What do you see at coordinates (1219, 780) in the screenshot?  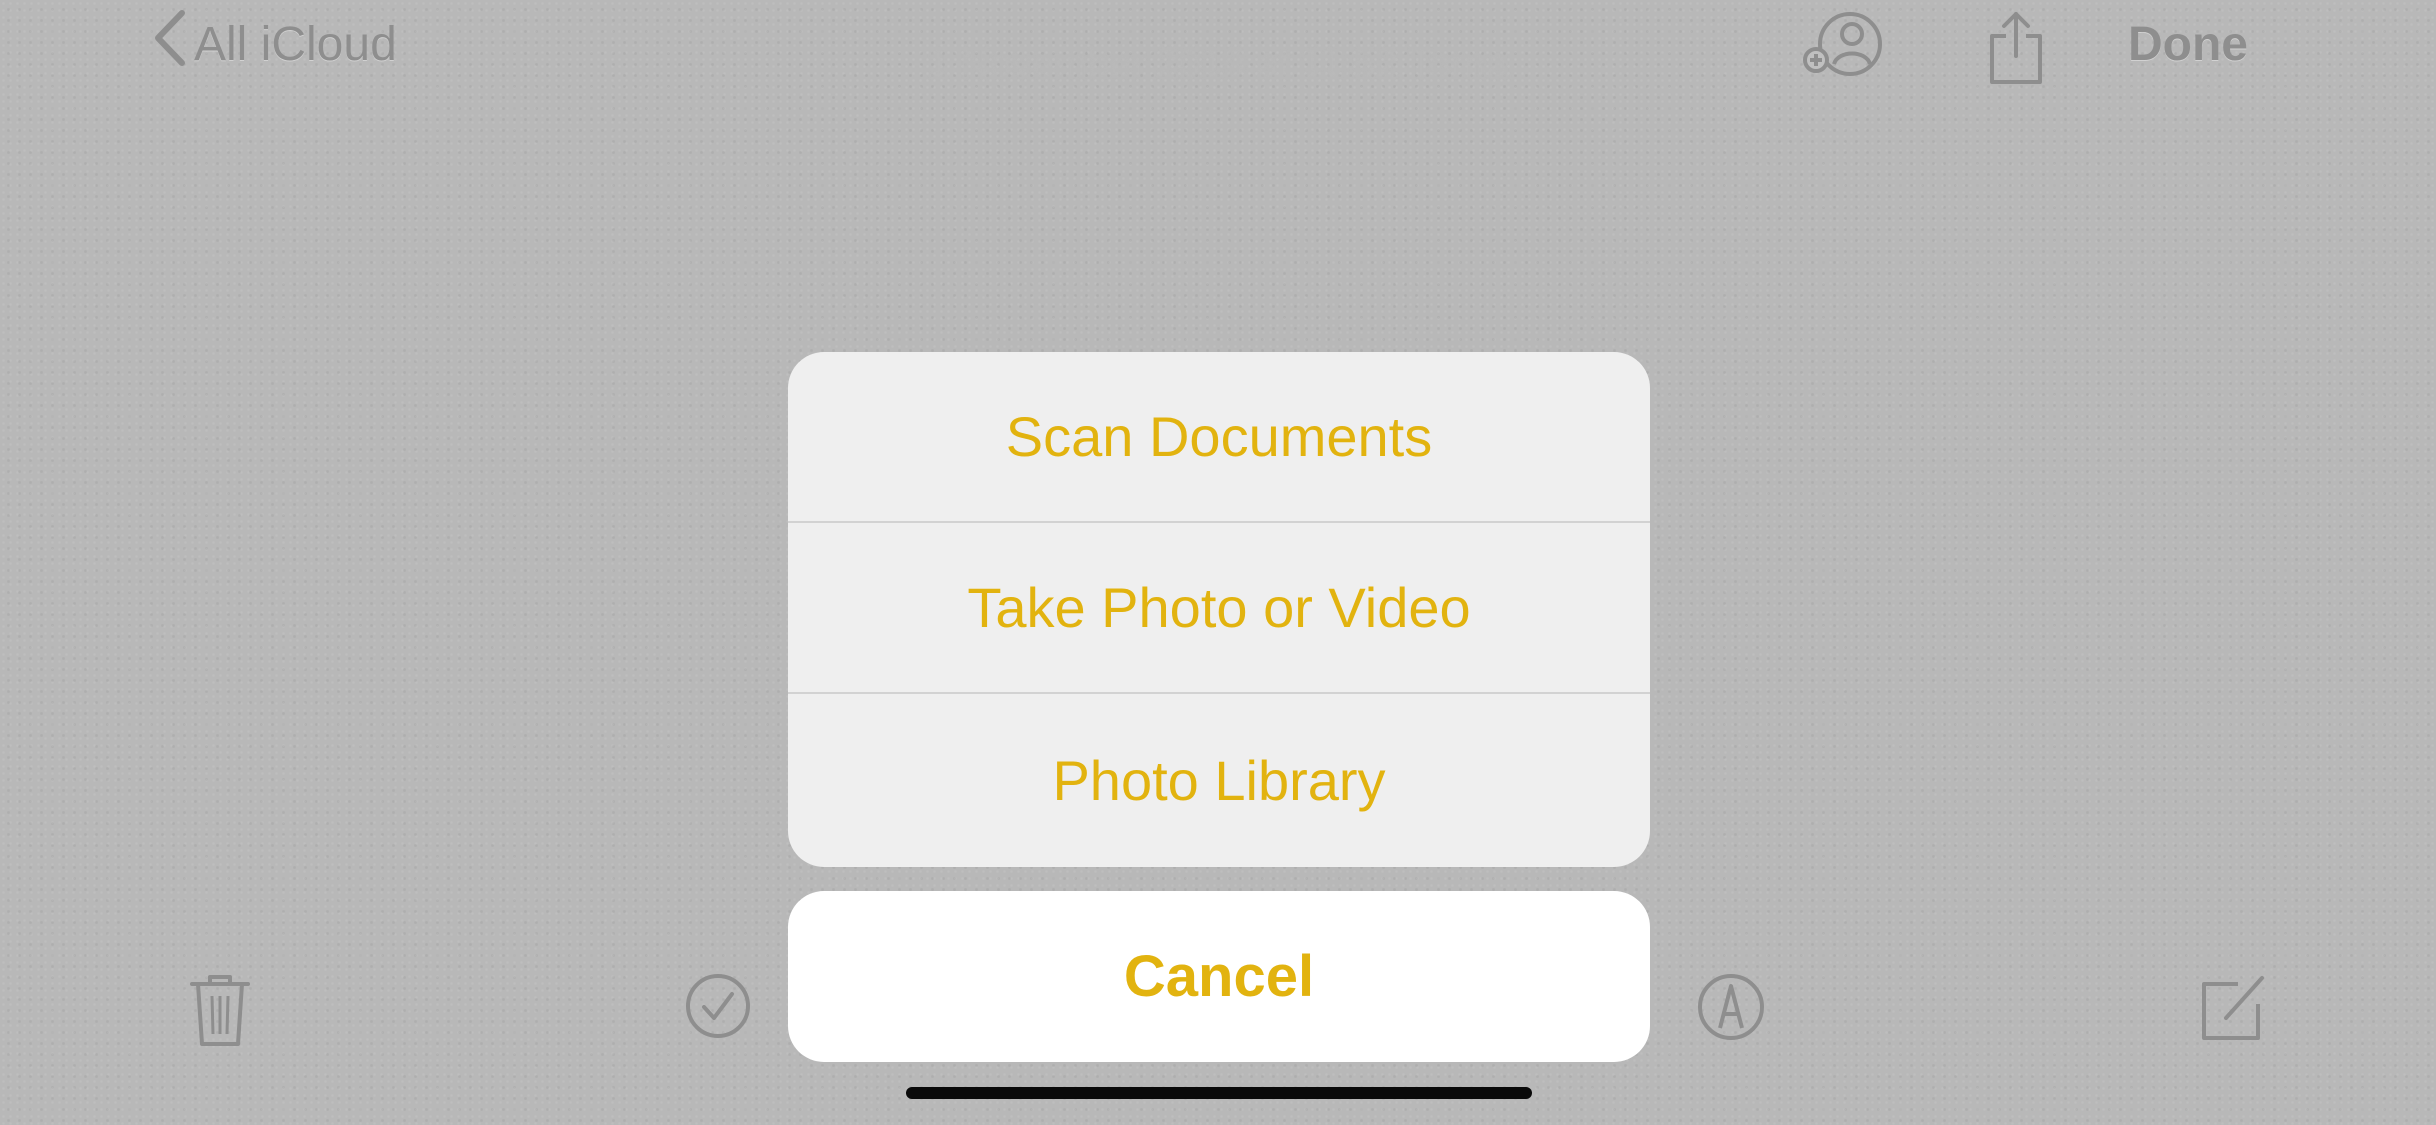 I see `photo-library-option: Photo Library` at bounding box center [1219, 780].